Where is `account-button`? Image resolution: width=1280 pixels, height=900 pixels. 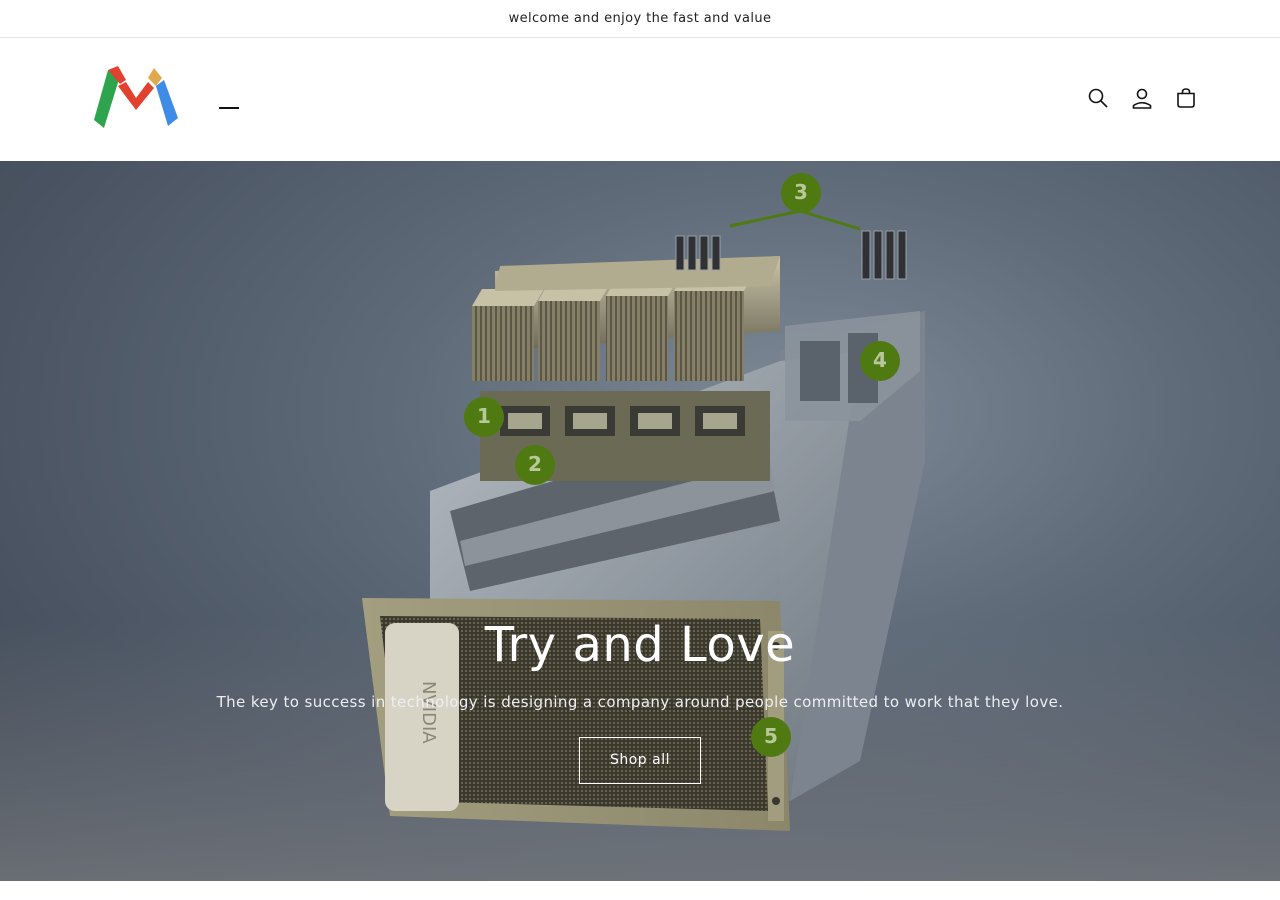 account-button is located at coordinates (1142, 98).